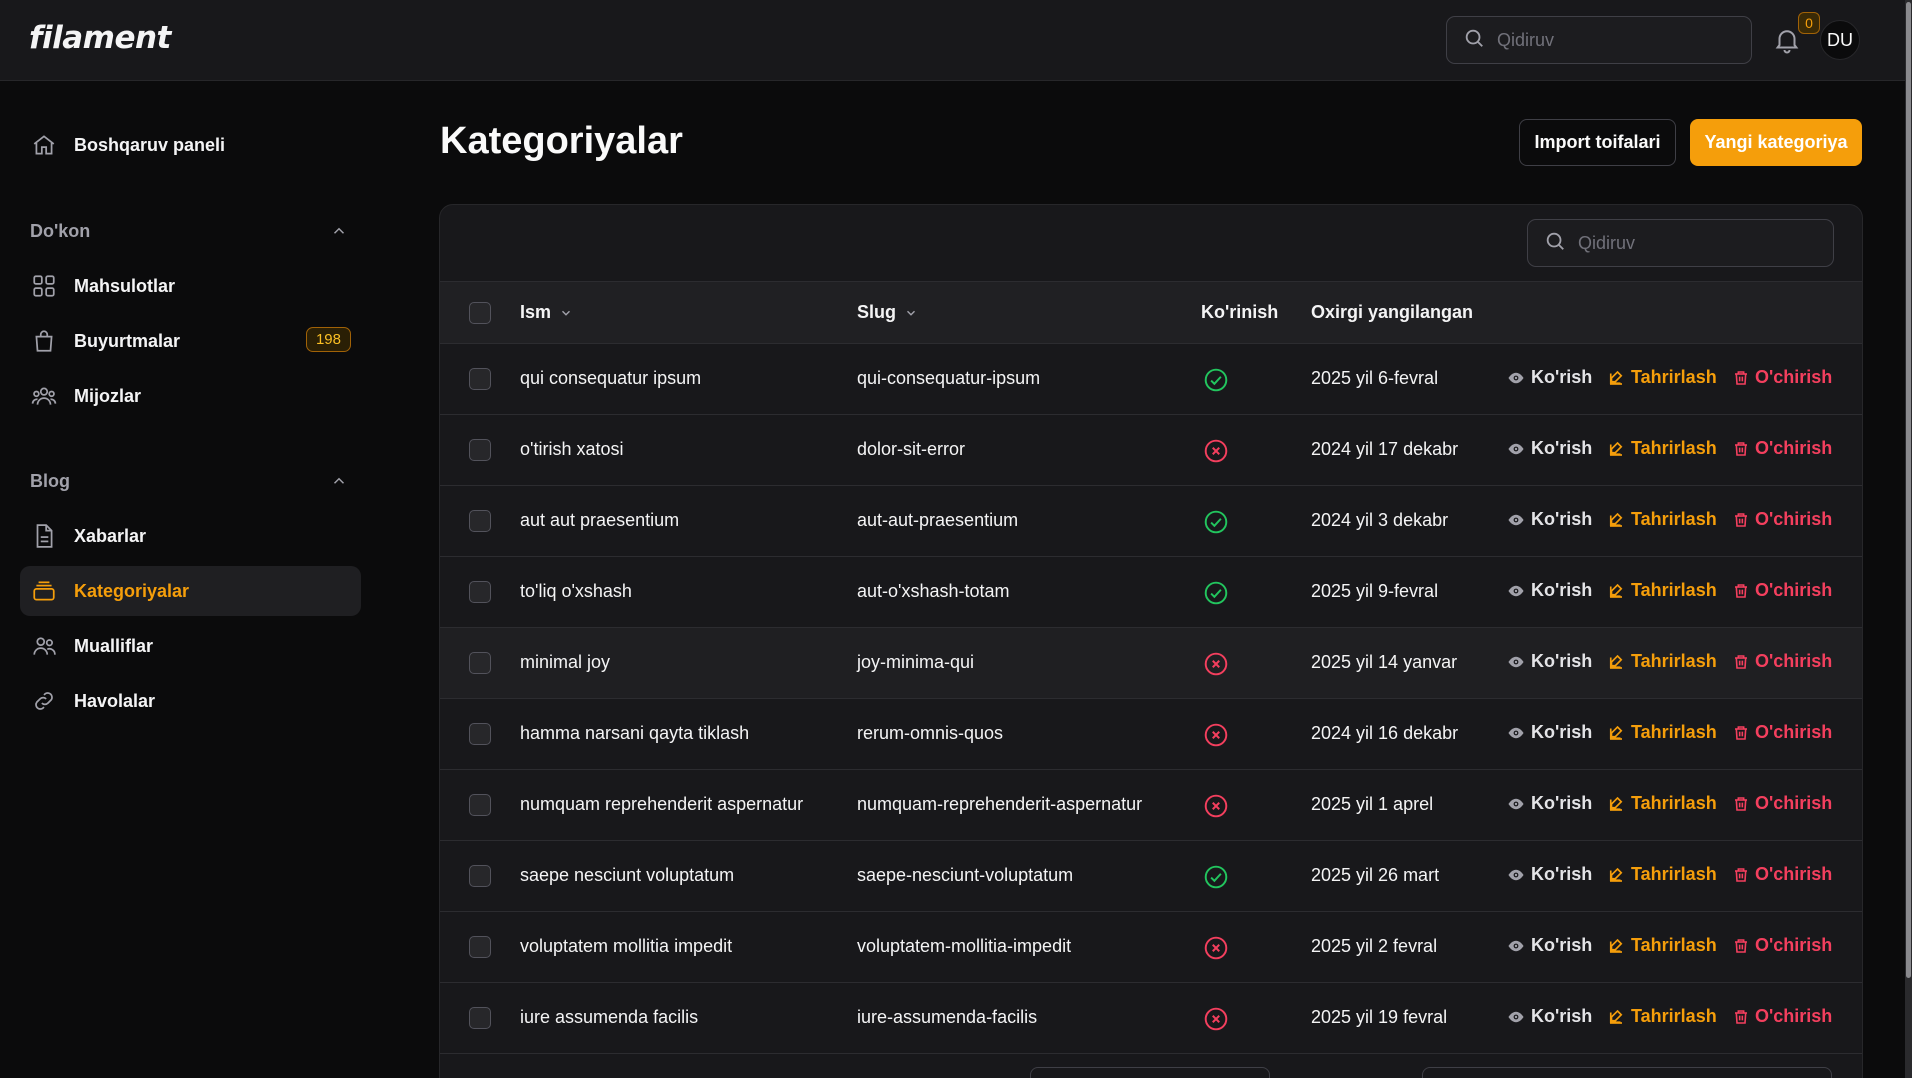 This screenshot has height=1078, width=1912. I want to click on new-category-button: Yangi kategoriya, so click(1776, 142).